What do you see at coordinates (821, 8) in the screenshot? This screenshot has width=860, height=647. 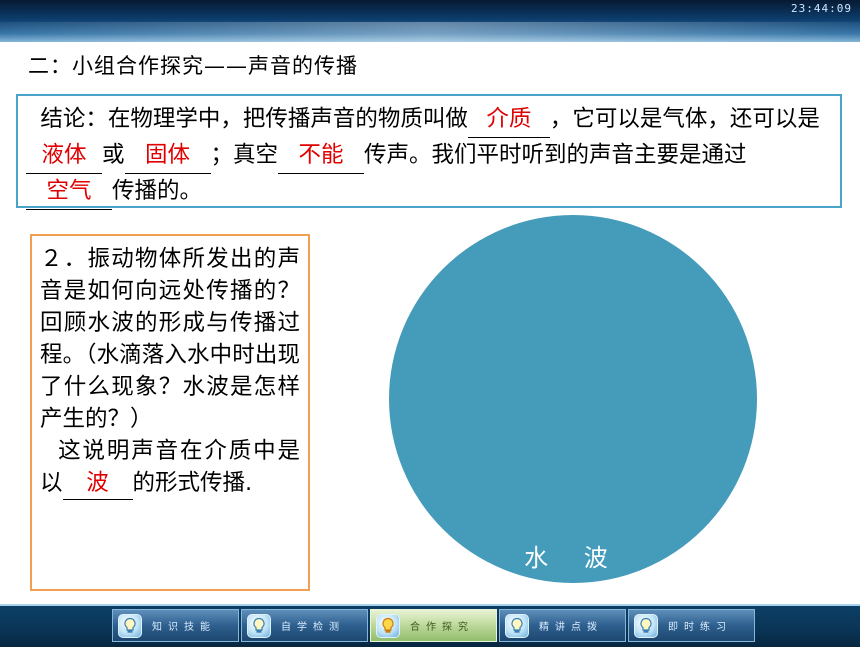 I see `clock: 23:44:09` at bounding box center [821, 8].